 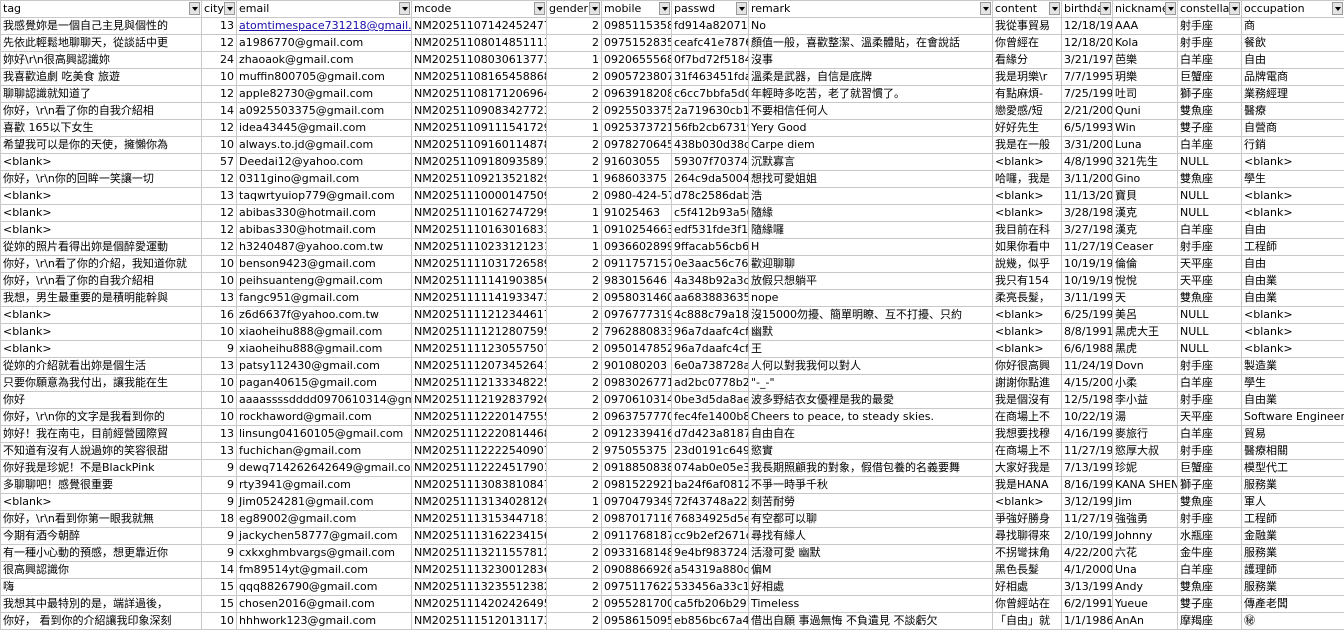 I want to click on cell-email: pagan40615@gmail.com, so click(x=324, y=383).